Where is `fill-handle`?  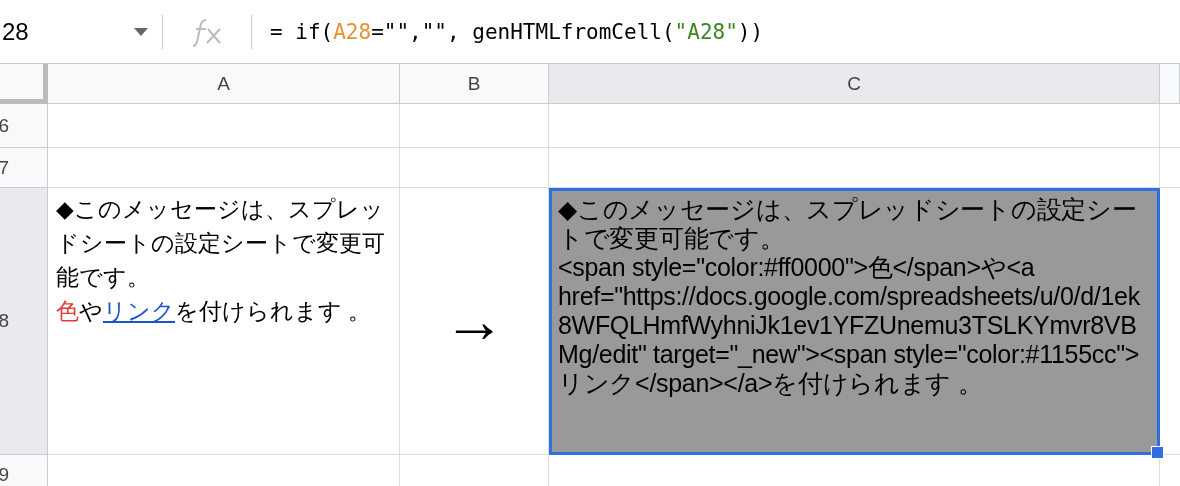 fill-handle is located at coordinates (1157, 452).